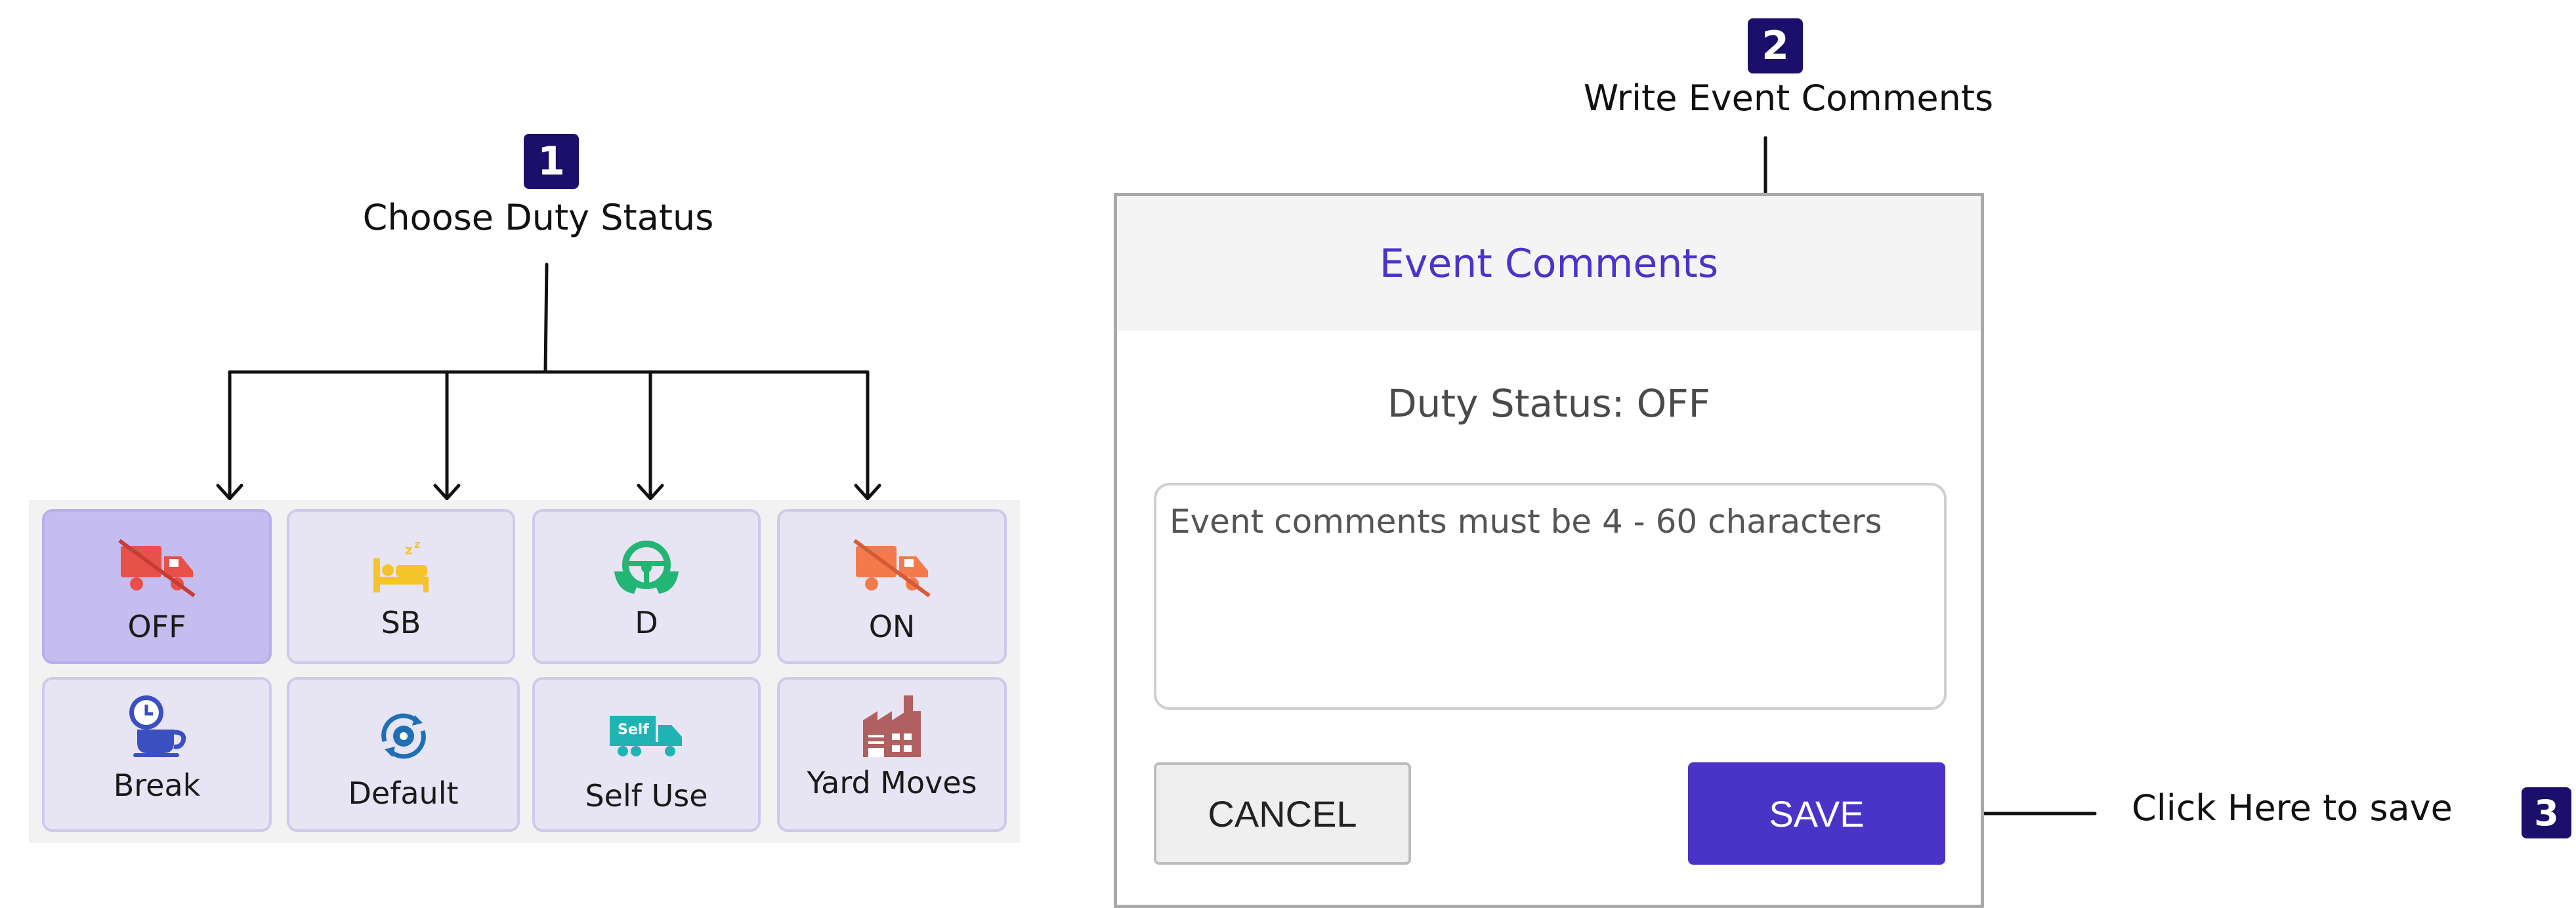 This screenshot has height=908, width=2576. I want to click on gear-cycle-icon, so click(403, 736).